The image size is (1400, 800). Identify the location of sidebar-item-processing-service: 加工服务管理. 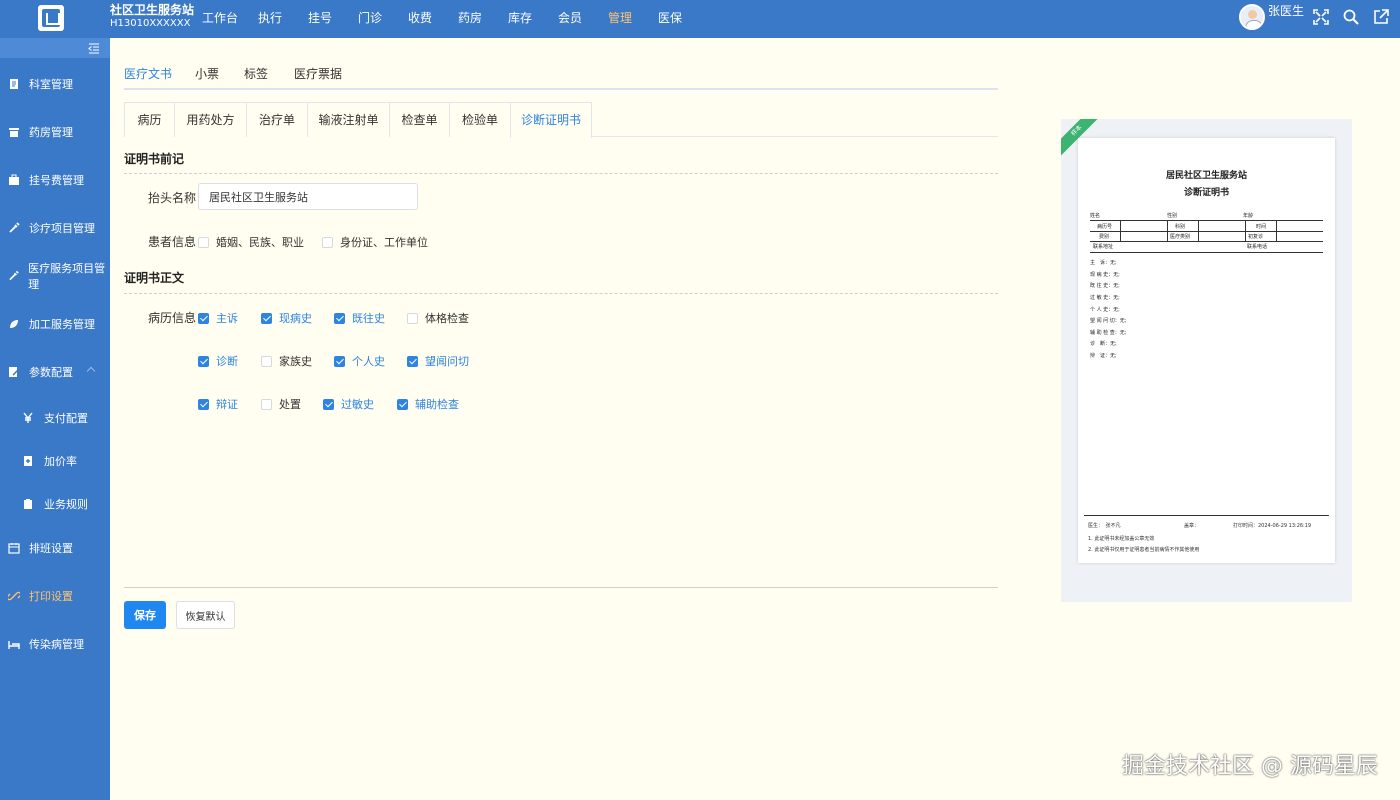
(55, 324).